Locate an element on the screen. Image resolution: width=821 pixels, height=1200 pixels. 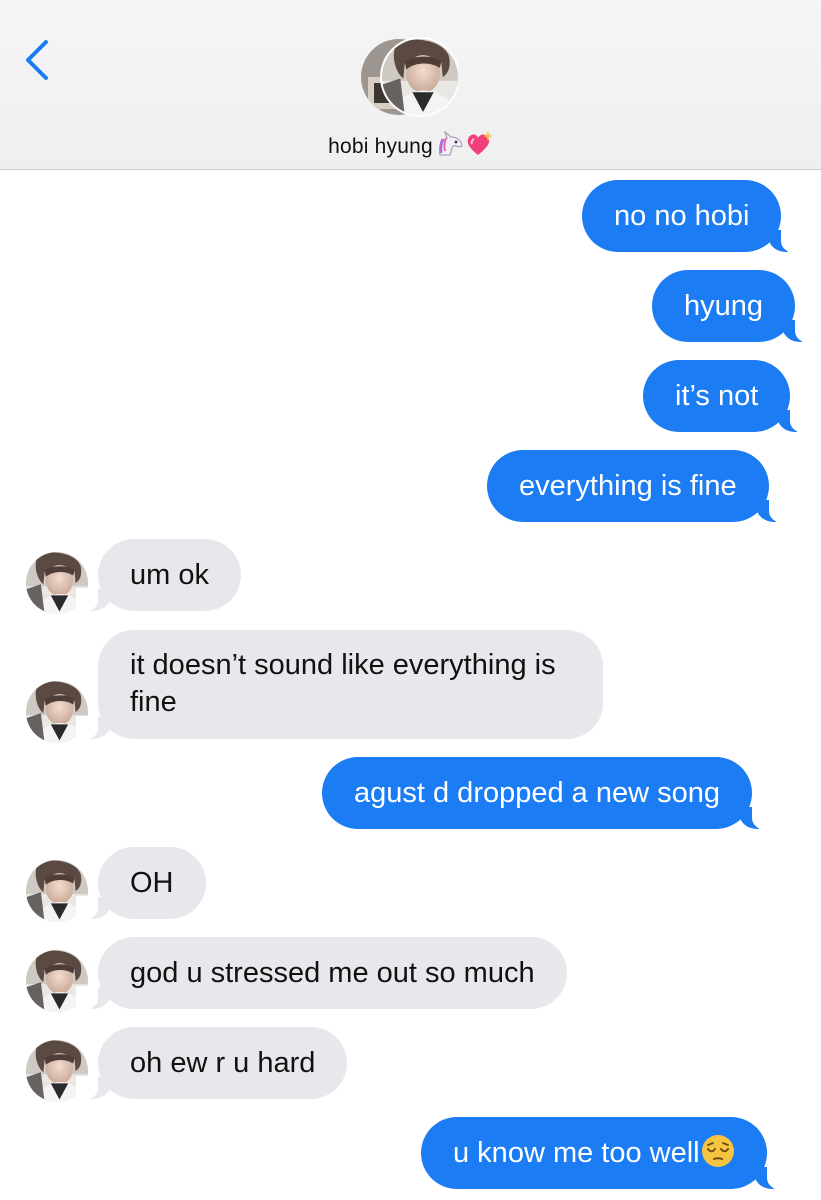
incoming-message: um ok is located at coordinates (158, 575).